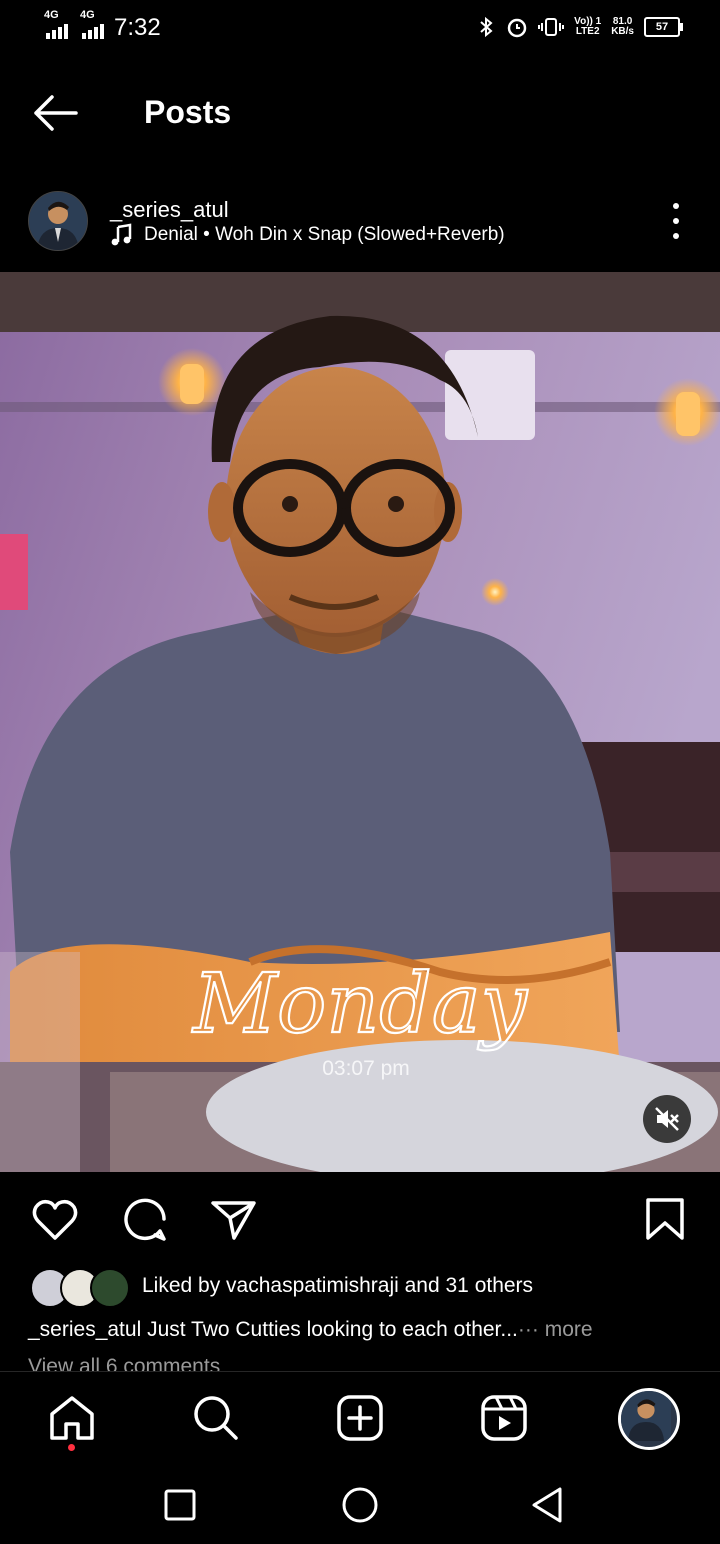 The image size is (720, 1544). I want to click on caption-more-link: ··· more, so click(555, 1329).